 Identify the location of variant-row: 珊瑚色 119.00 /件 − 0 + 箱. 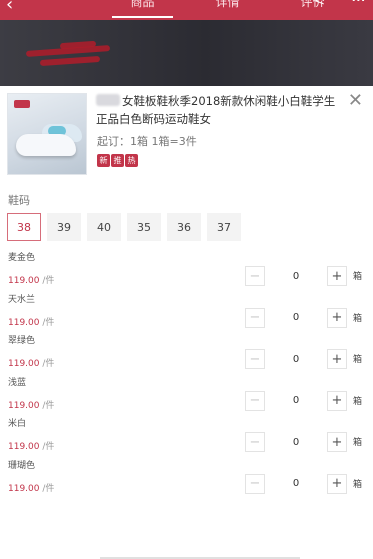
(186, 478).